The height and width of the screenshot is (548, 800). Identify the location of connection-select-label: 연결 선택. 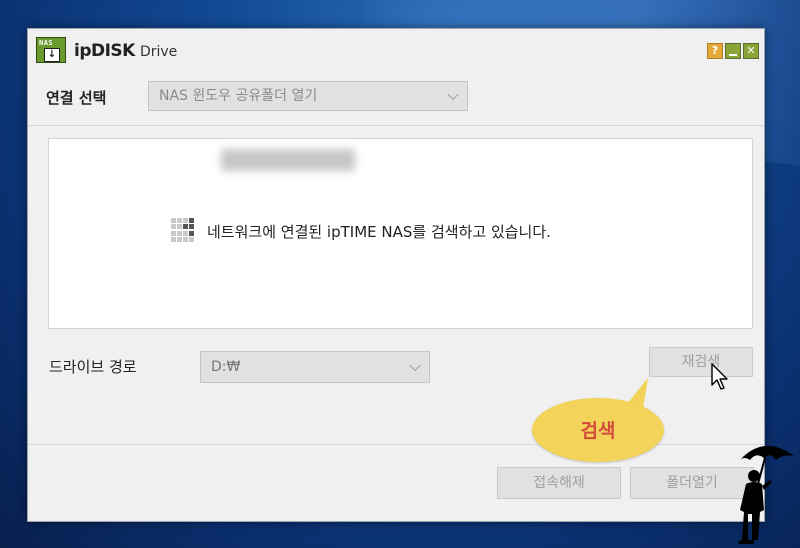
(76, 98).